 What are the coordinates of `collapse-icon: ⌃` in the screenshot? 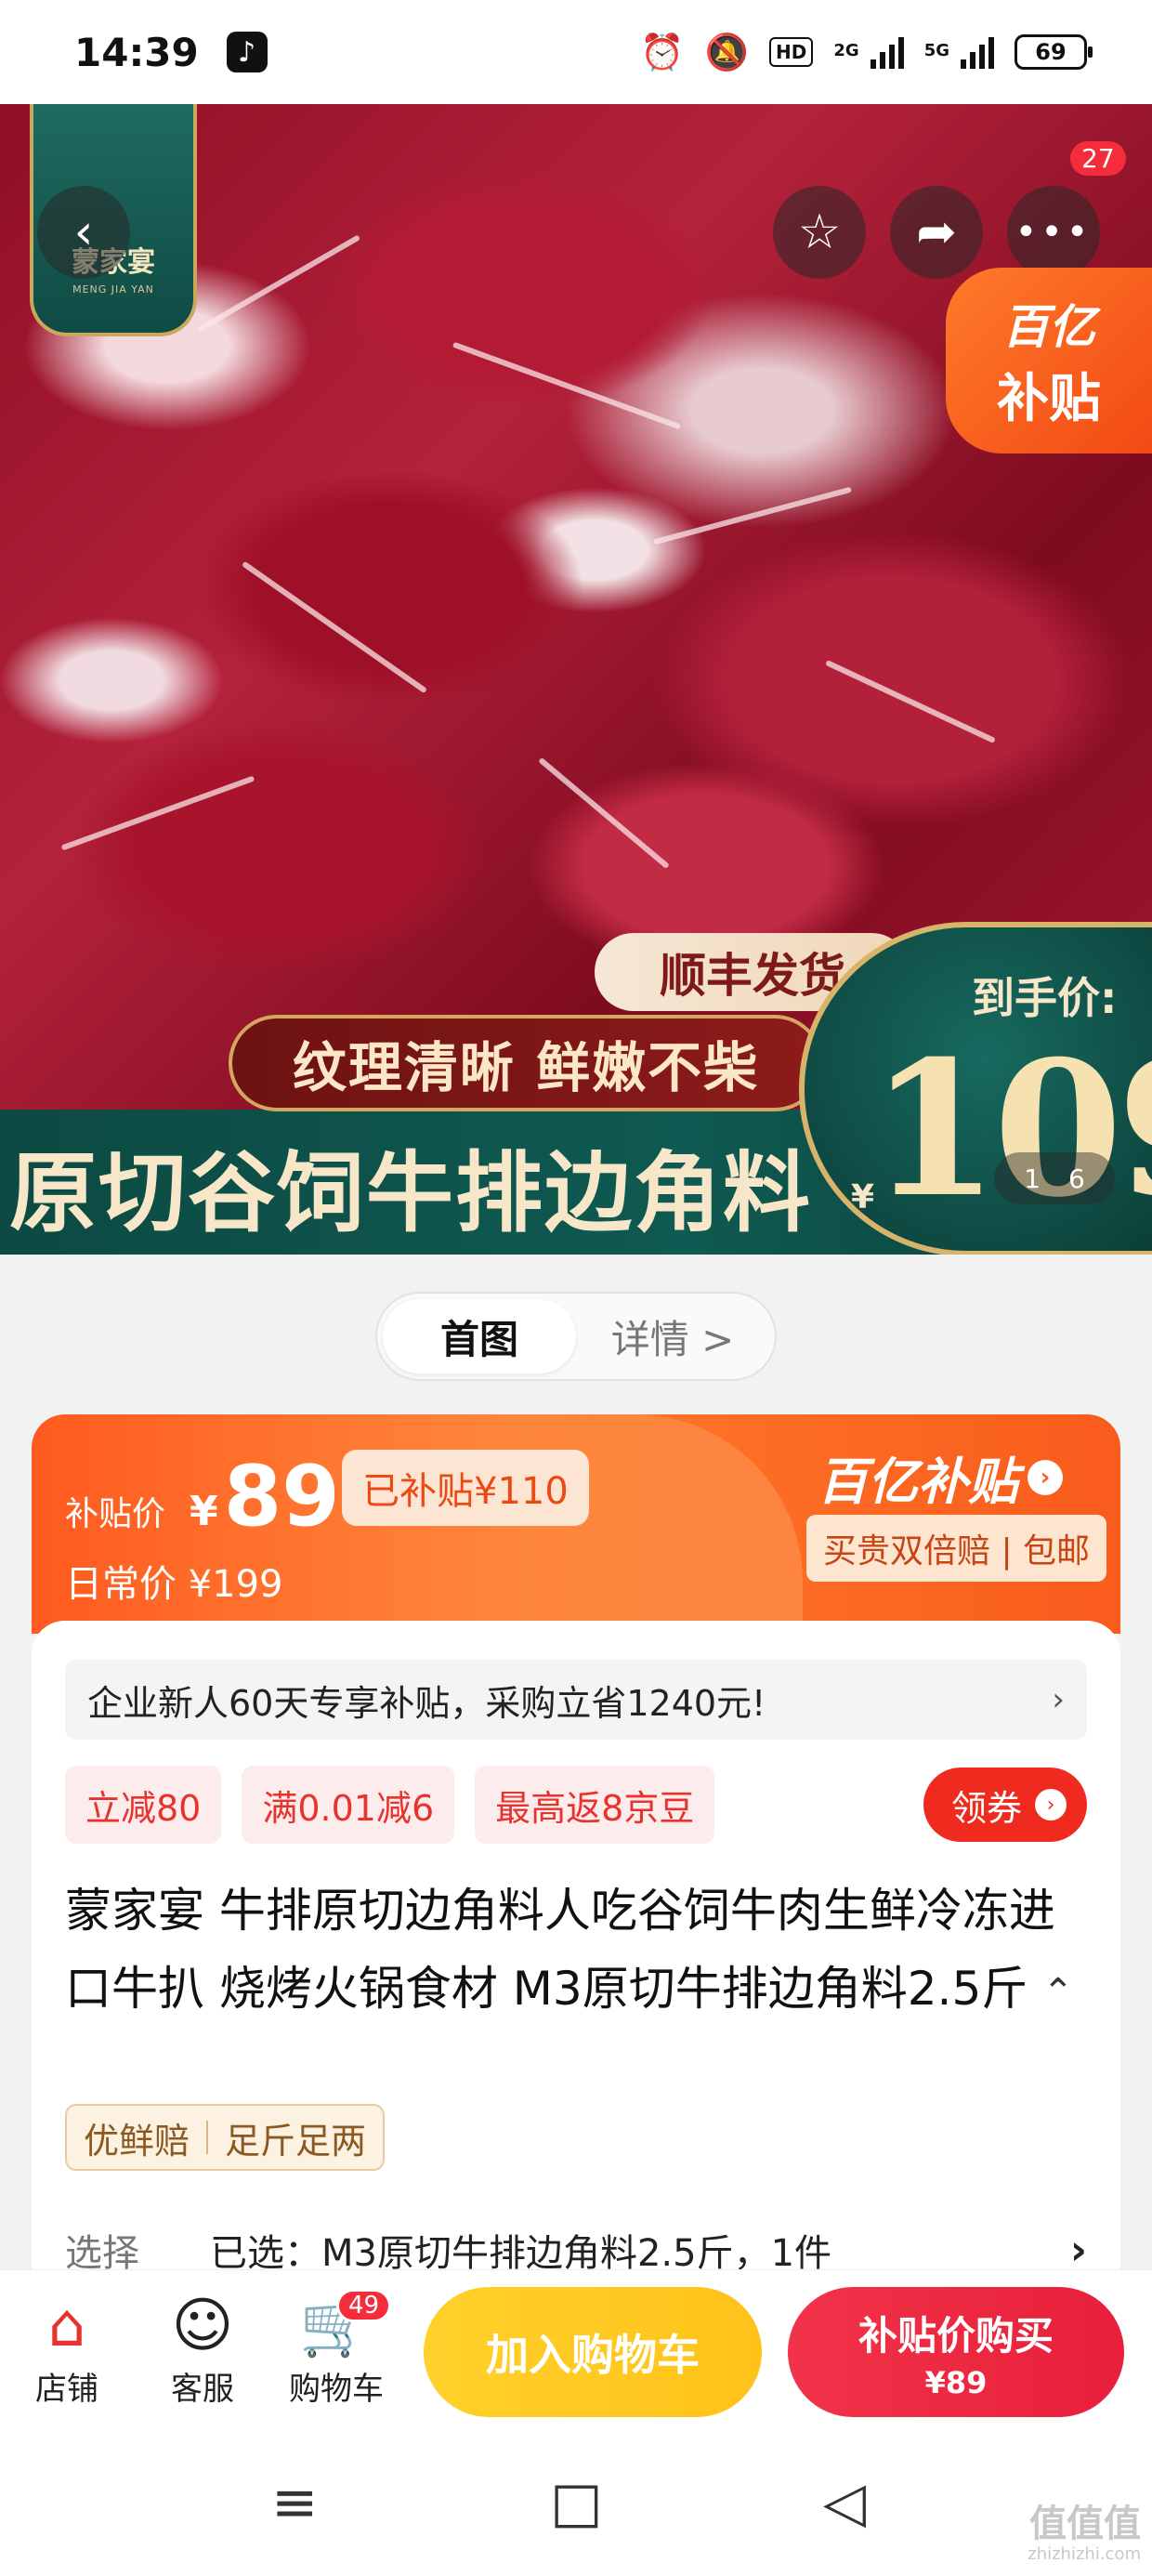 It's located at (1058, 1992).